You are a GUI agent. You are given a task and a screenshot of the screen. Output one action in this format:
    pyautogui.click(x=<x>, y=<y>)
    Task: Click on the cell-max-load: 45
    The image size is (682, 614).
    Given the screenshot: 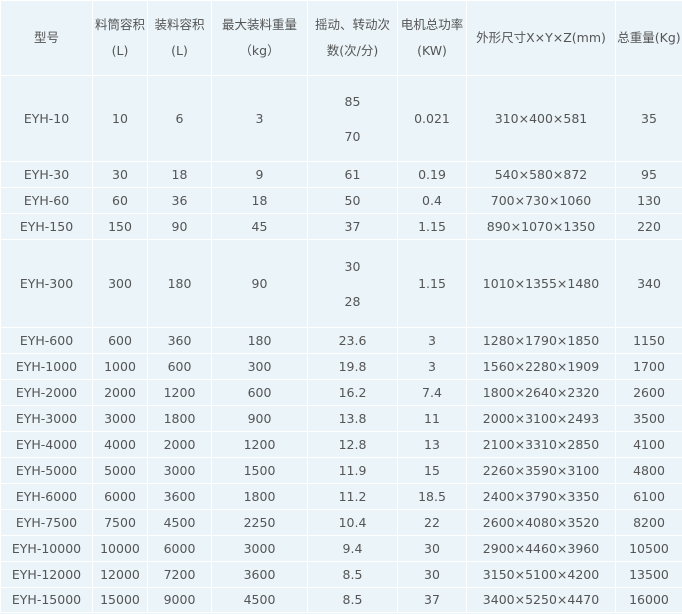 What is the action you would take?
    pyautogui.click(x=259, y=226)
    